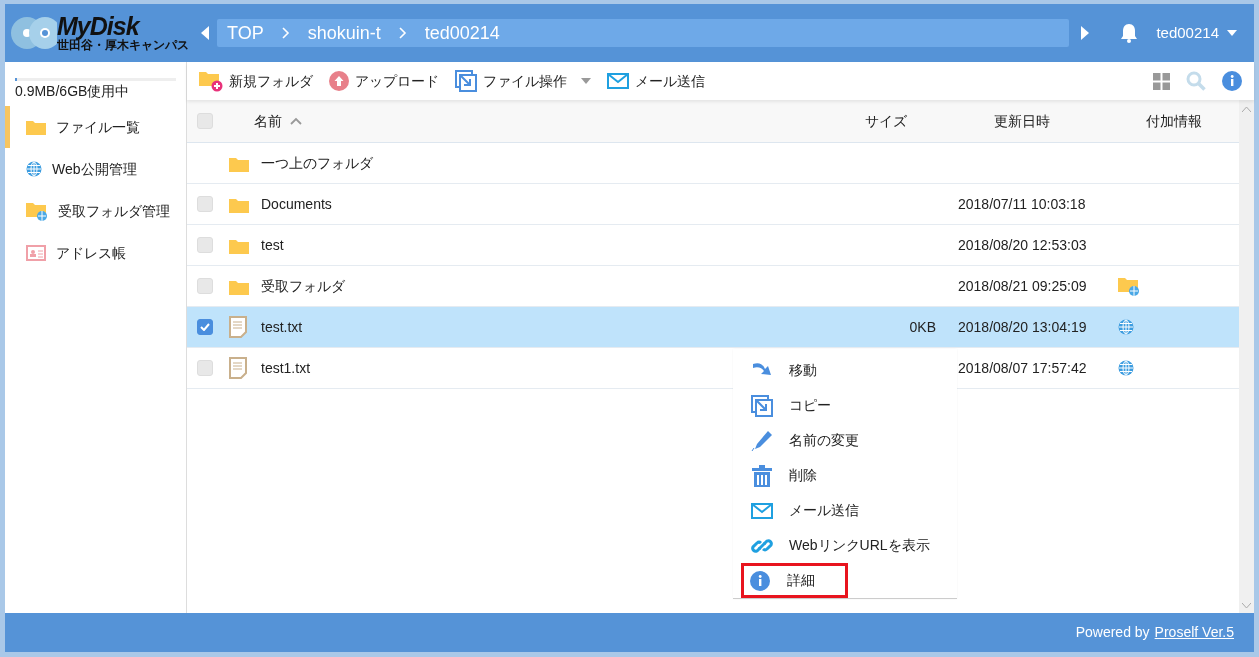 This screenshot has height=657, width=1259. Describe the element at coordinates (1022, 367) in the screenshot. I see `modified-date: 2018/08/07 17:57:42` at that location.